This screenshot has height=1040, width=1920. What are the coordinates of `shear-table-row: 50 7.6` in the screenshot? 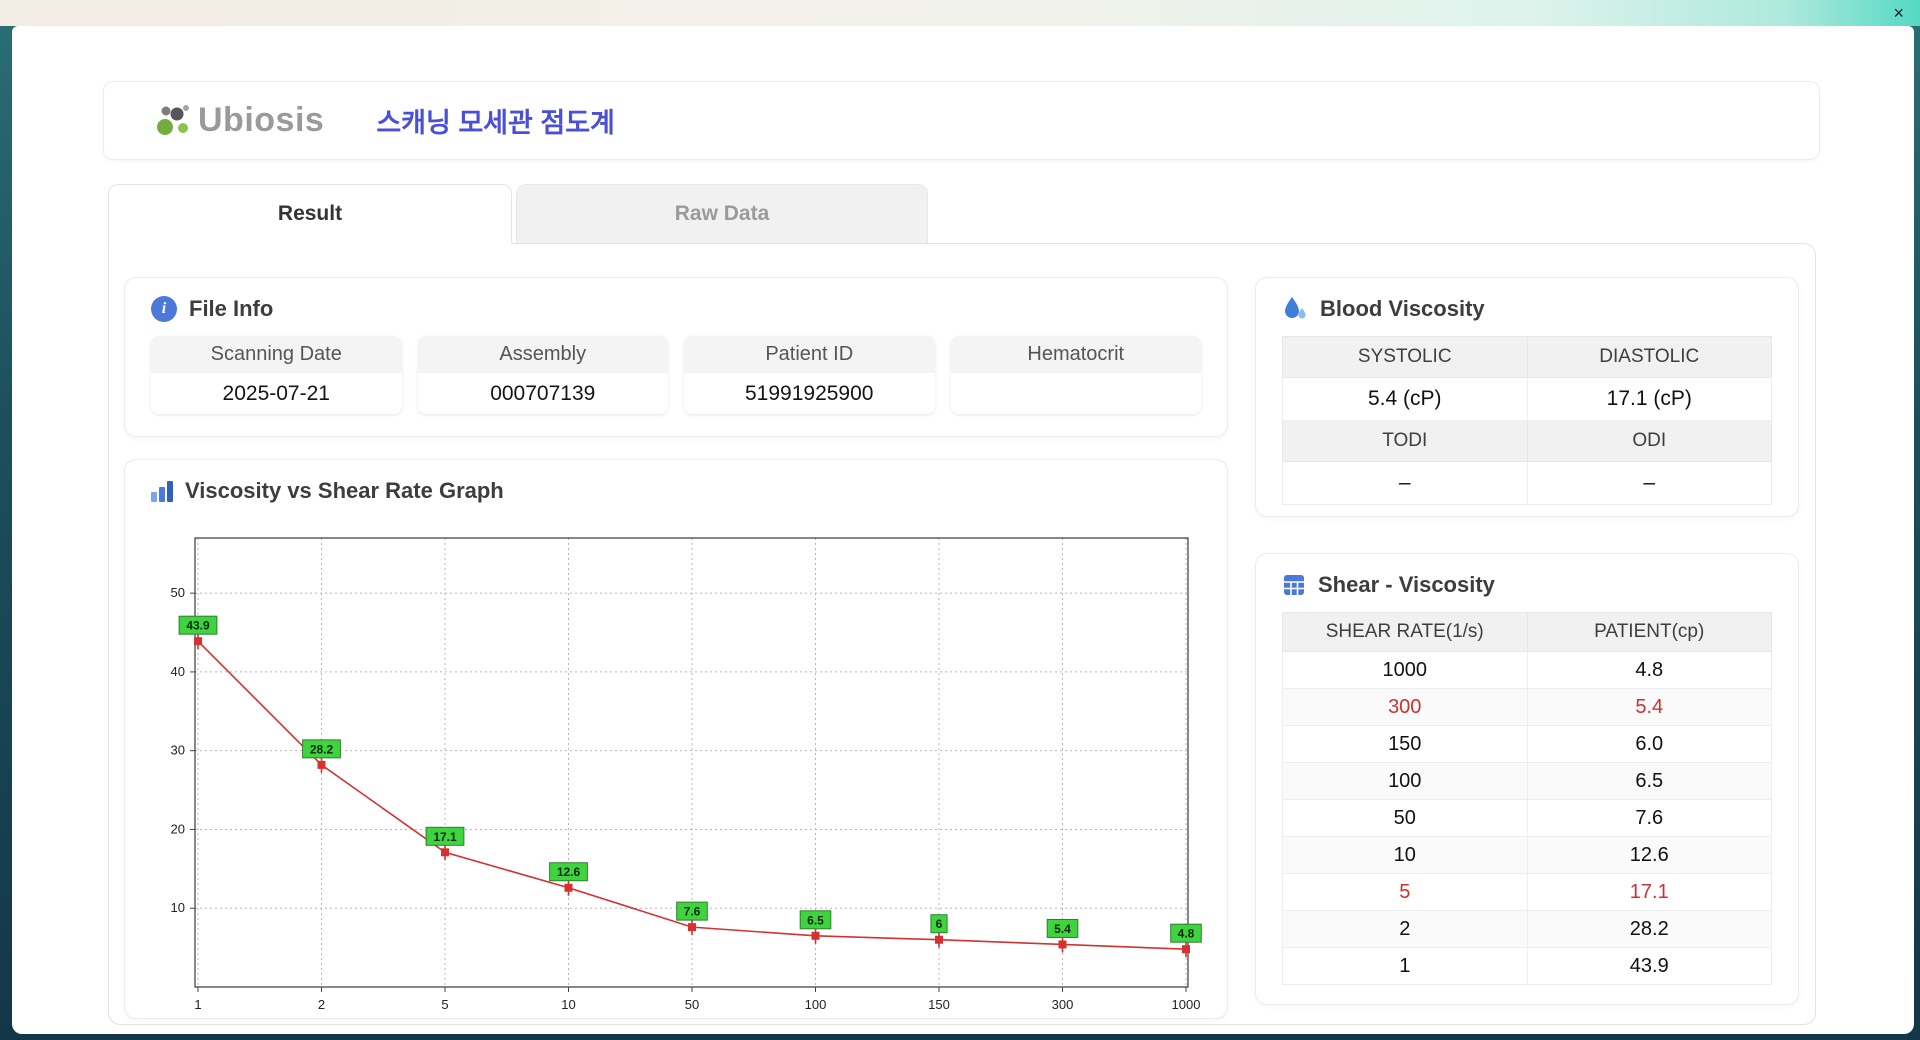 It's located at (1527, 818).